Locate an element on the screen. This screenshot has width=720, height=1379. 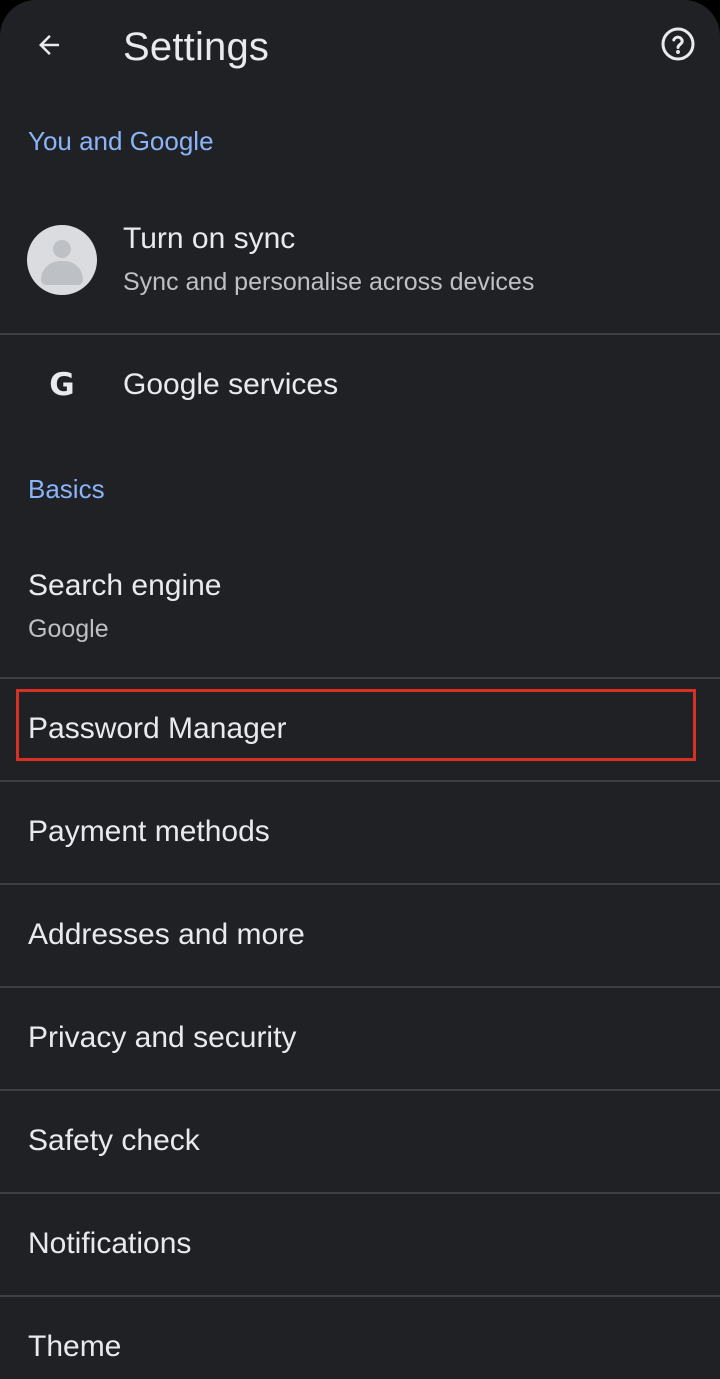
help-circle-icon is located at coordinates (678, 46).